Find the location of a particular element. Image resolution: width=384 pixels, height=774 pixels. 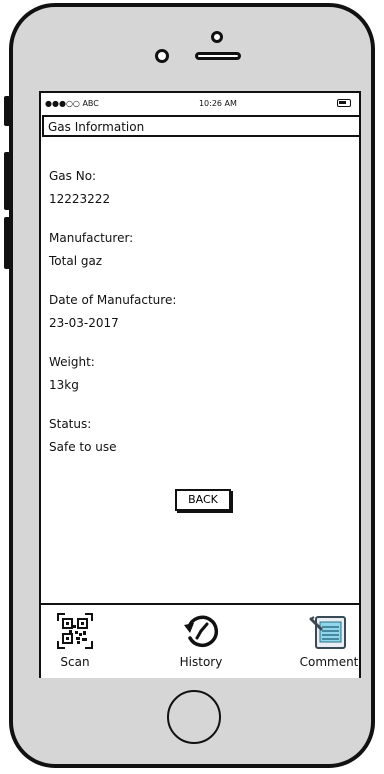

field-label: Date of Manufacture: is located at coordinates (113, 300).